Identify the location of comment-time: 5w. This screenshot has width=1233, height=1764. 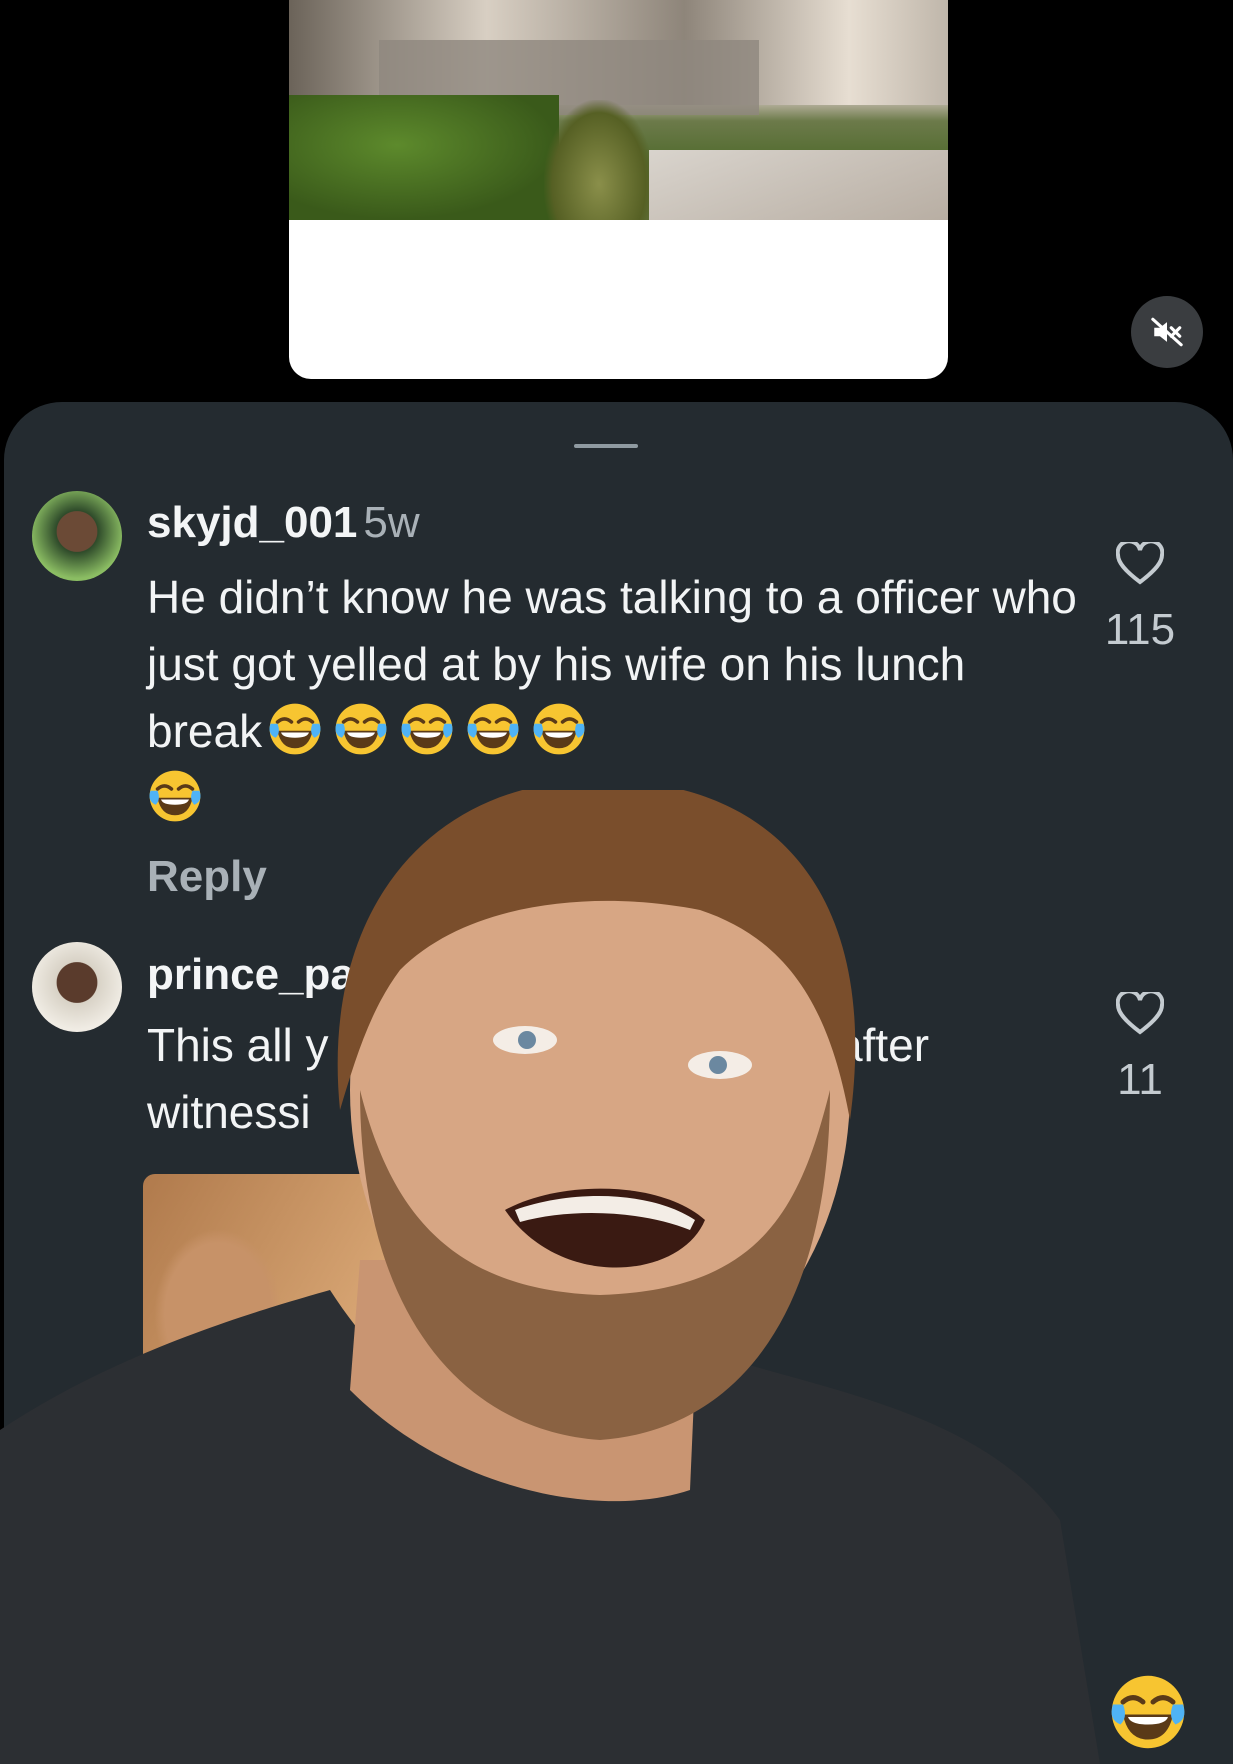
(391, 522).